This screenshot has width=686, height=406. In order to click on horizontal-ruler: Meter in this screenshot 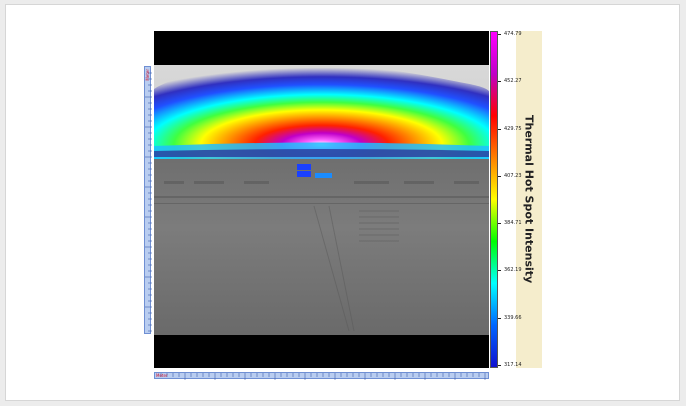, I will do `click(321, 376)`.